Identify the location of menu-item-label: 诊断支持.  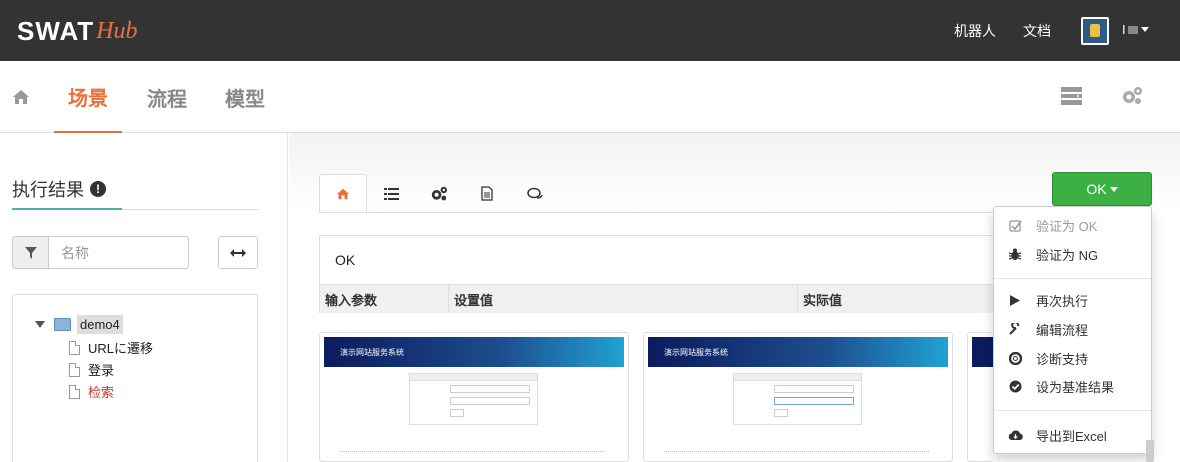
(1062, 359).